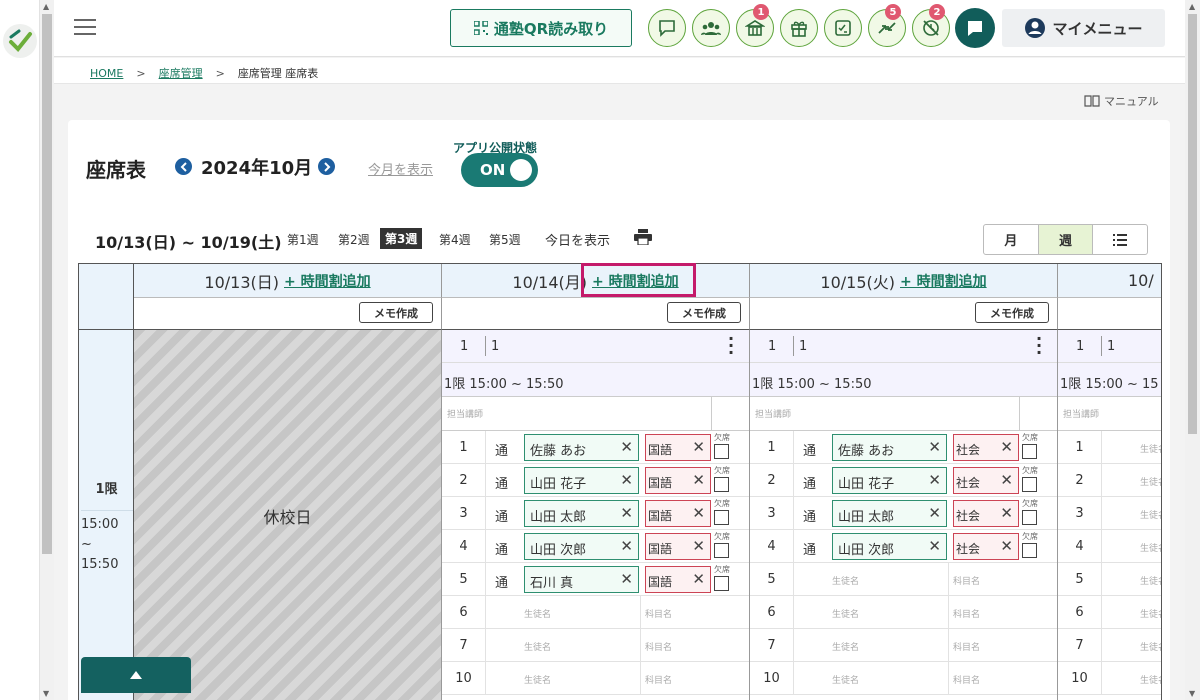  What do you see at coordinates (327, 281) in the screenshot?
I see `add-timetable-sun: + 時間割追加` at bounding box center [327, 281].